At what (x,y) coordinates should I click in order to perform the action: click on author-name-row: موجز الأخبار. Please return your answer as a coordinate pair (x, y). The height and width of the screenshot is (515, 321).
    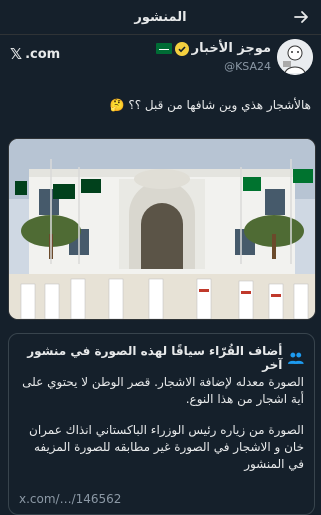
    Looking at the image, I should click on (213, 48).